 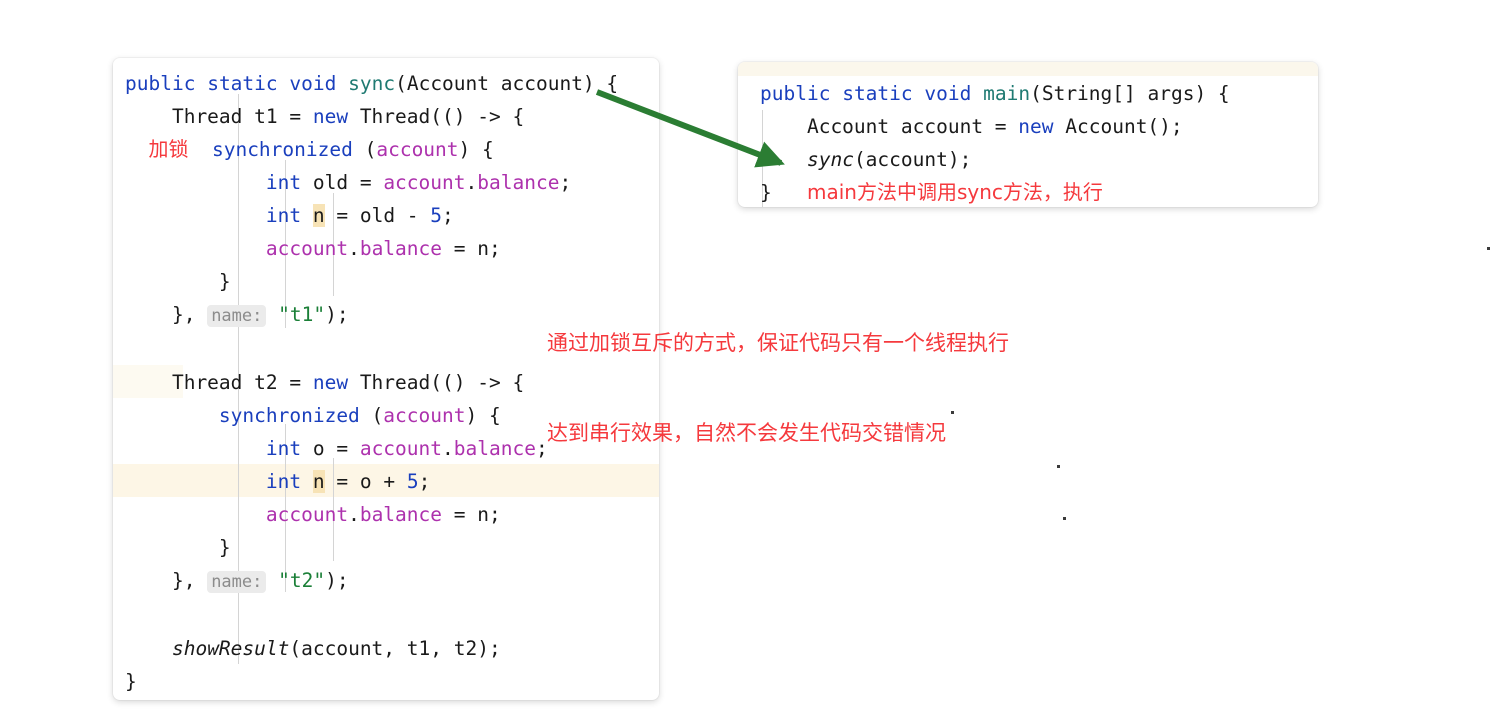 What do you see at coordinates (954, 192) in the screenshot?
I see `main-inline-label: main方法中调用sync方法，执行` at bounding box center [954, 192].